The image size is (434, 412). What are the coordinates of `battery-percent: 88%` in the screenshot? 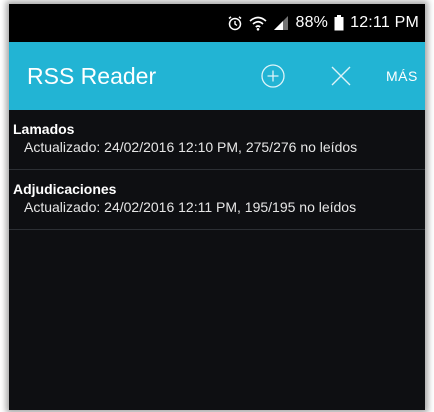 It's located at (312, 22).